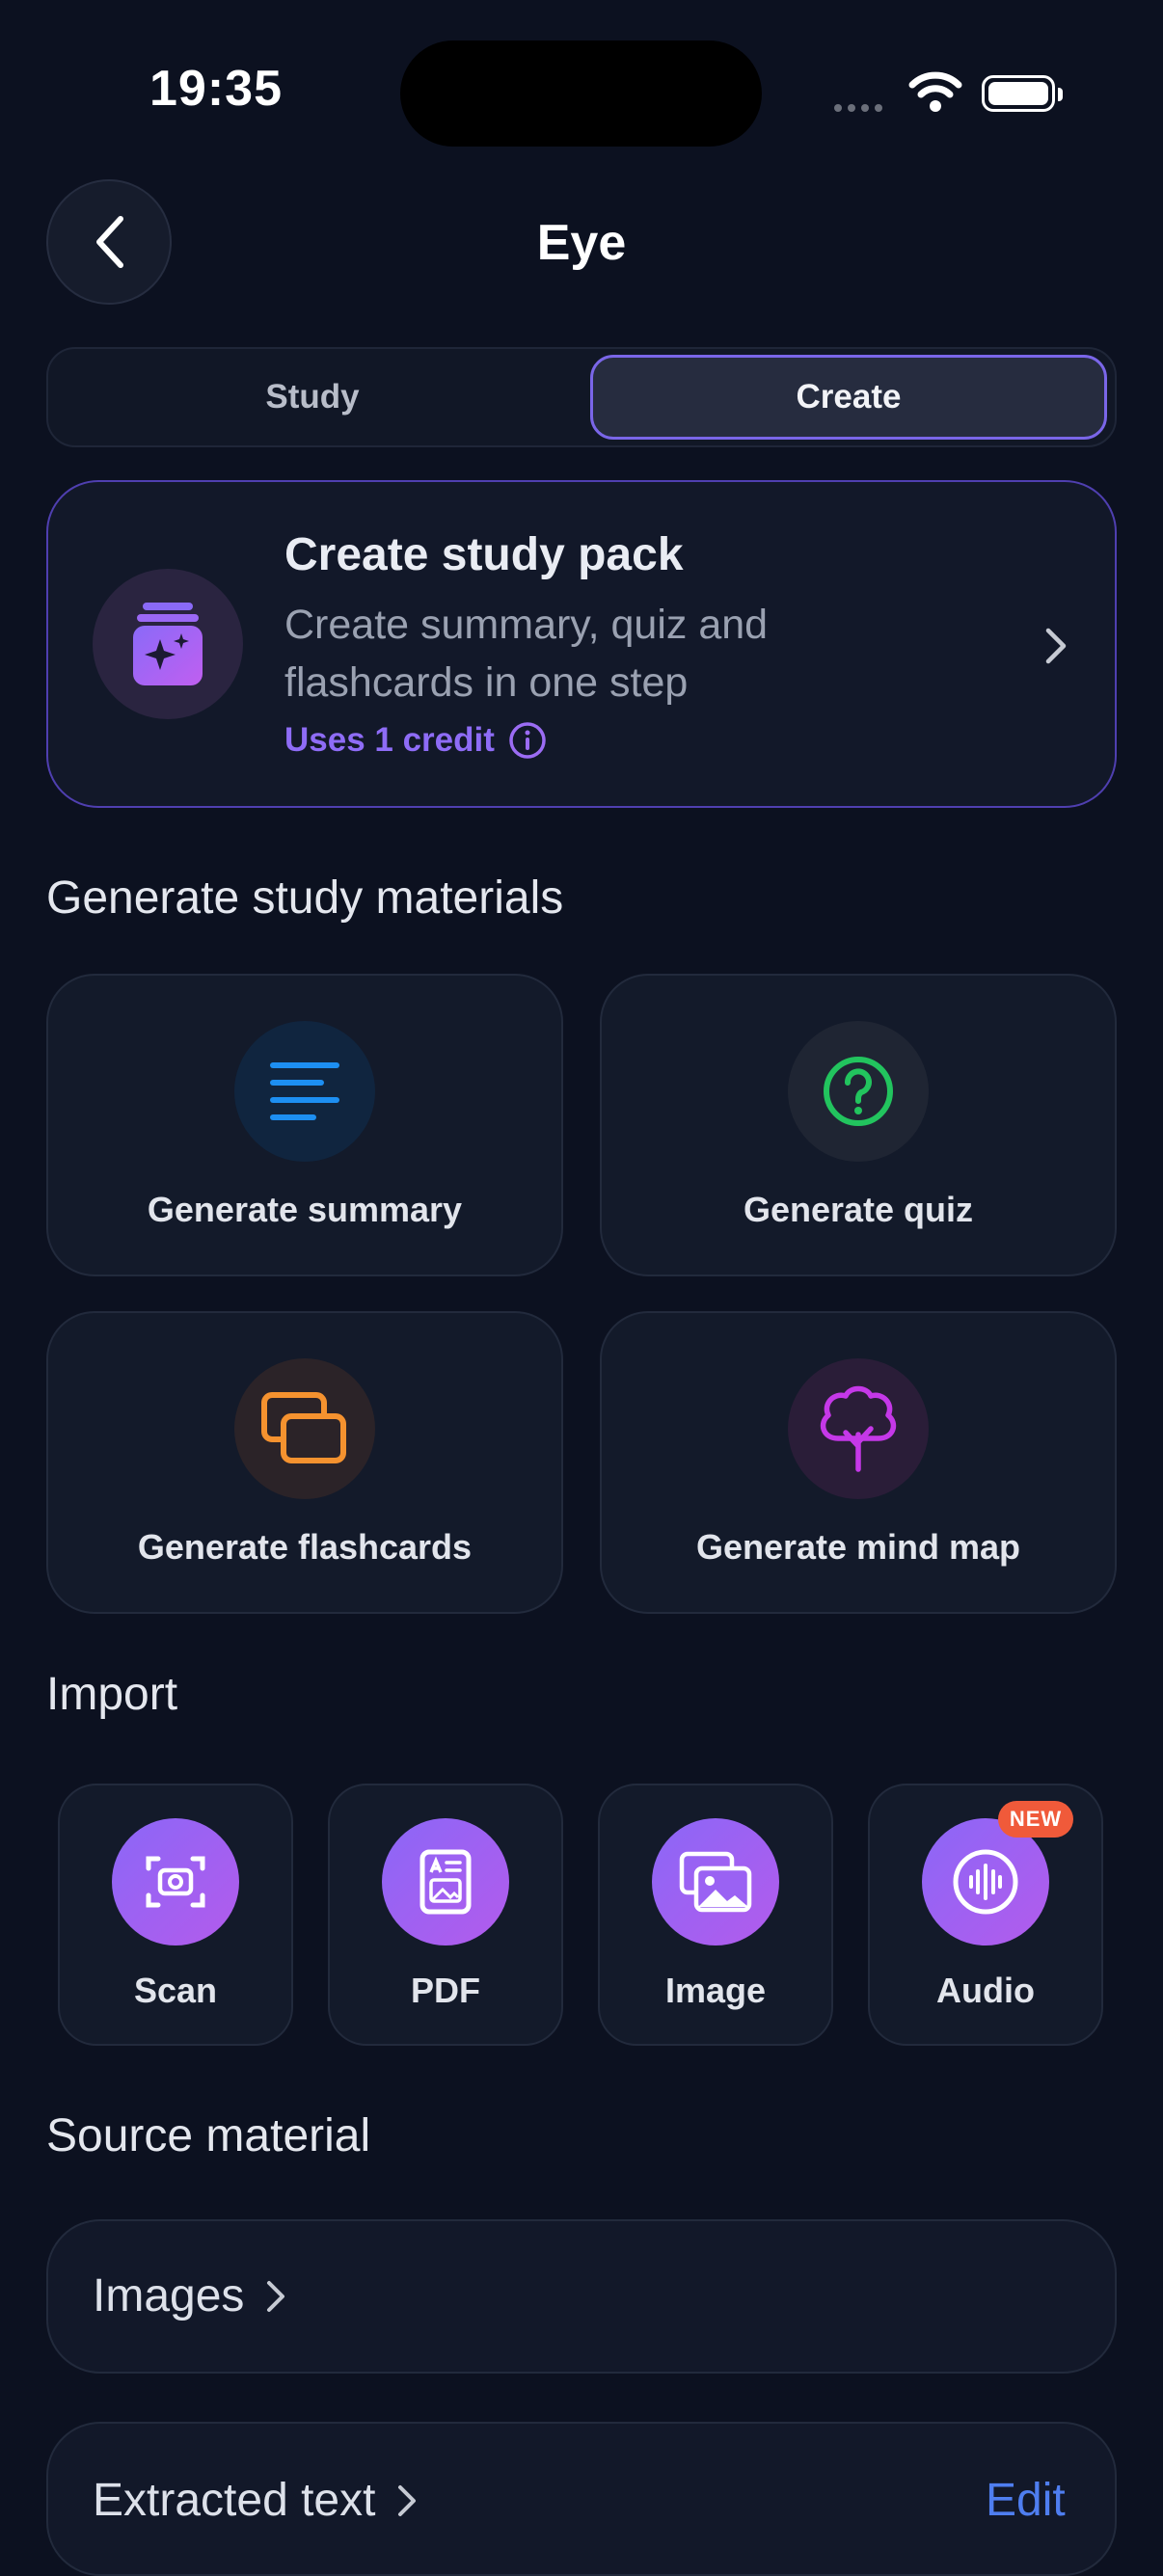 This screenshot has height=2576, width=1163. I want to click on import-section-title: Import, so click(112, 1695).